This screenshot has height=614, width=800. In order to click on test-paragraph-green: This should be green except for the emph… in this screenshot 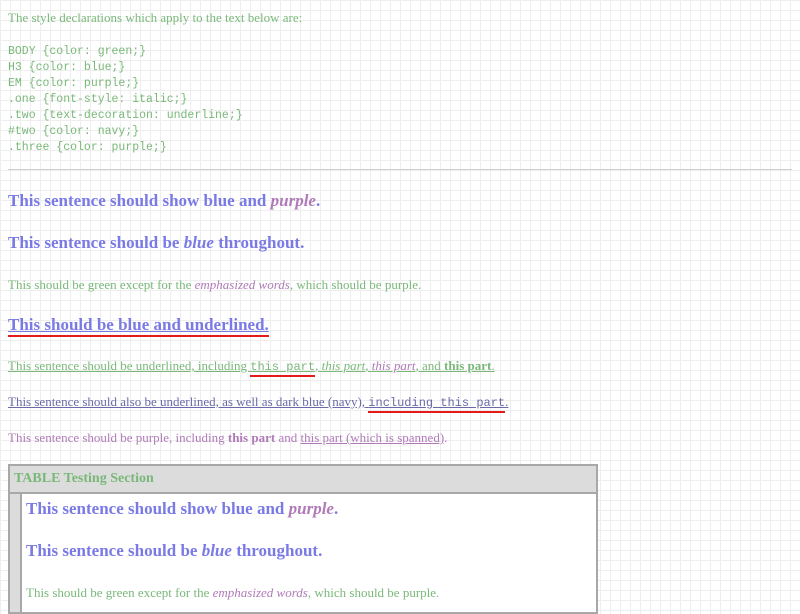, I will do `click(215, 284)`.